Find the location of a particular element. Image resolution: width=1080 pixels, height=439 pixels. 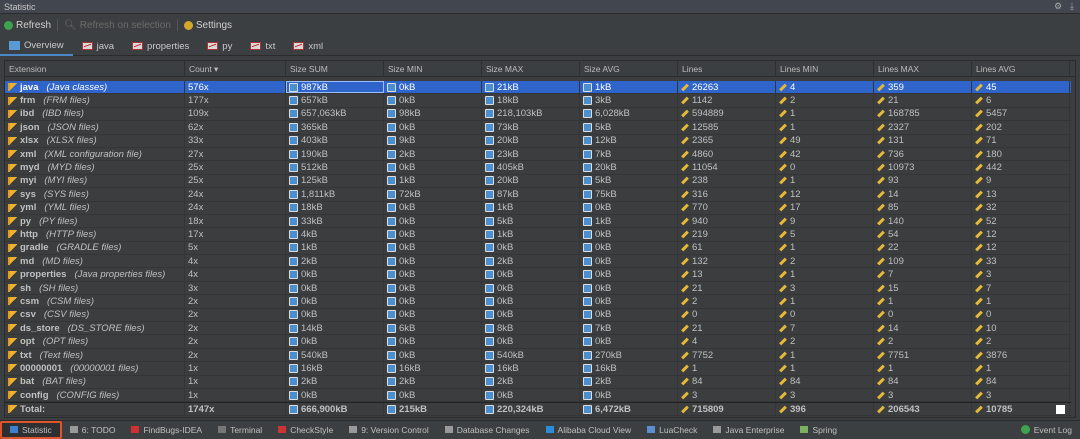

cell-value: 12 is located at coordinates (795, 194).